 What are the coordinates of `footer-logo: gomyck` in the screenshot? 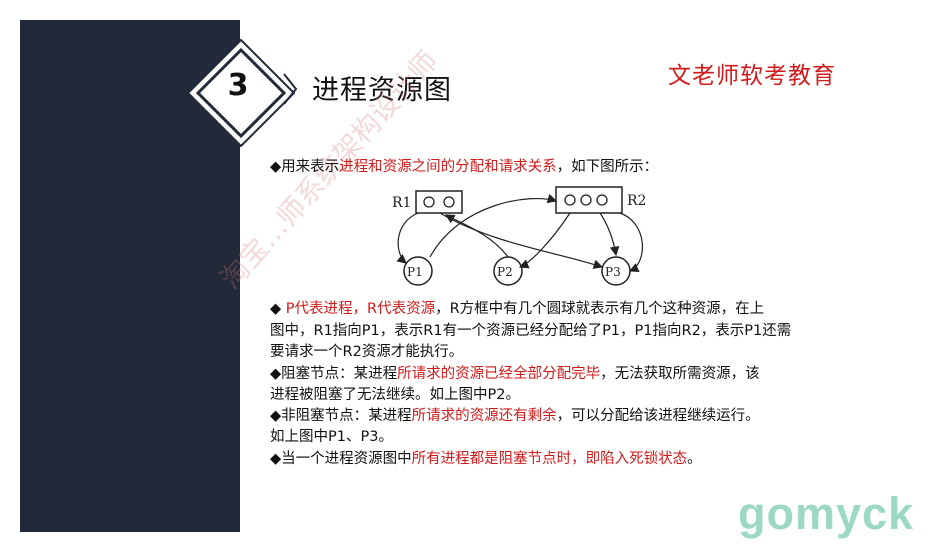 It's located at (826, 513).